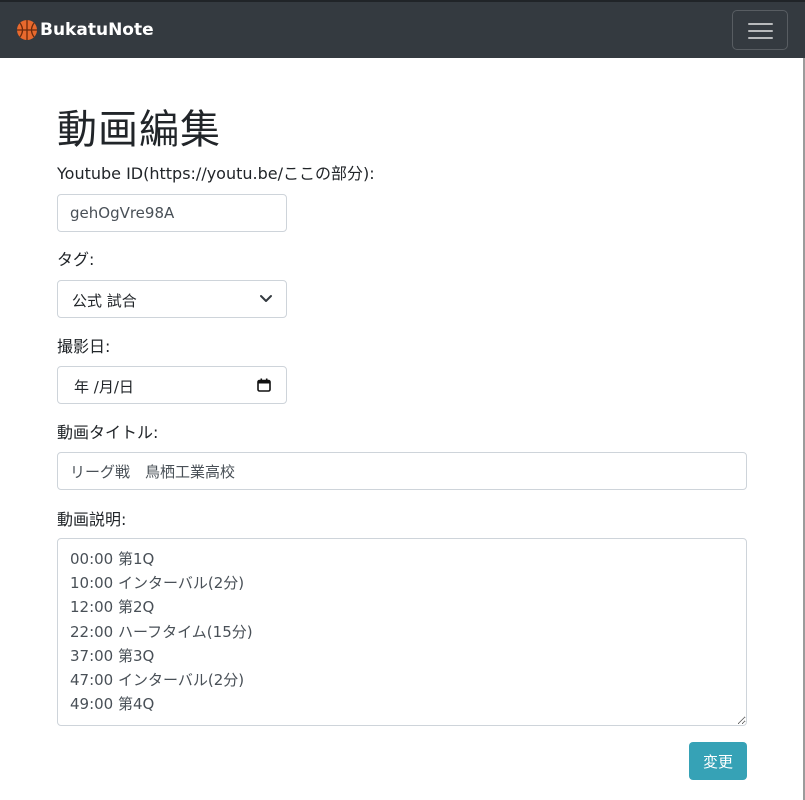 The image size is (805, 800). What do you see at coordinates (266, 298) in the screenshot?
I see `chevron-down-icon` at bounding box center [266, 298].